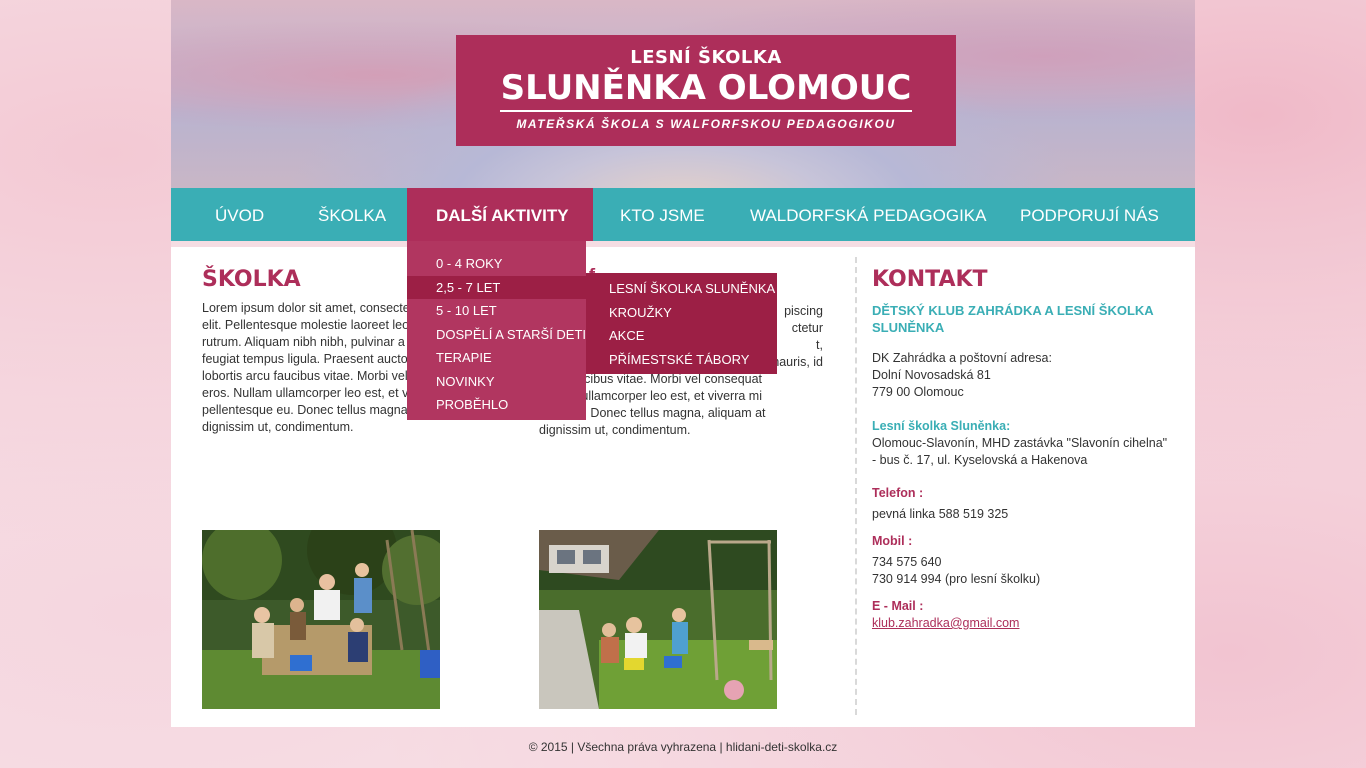 The image size is (1366, 768). Describe the element at coordinates (706, 124) in the screenshot. I see `logo-tagline: MATEŘSKÁ ŠKOLA S WALFORFSKOU PEDAGOGIKOU` at that location.